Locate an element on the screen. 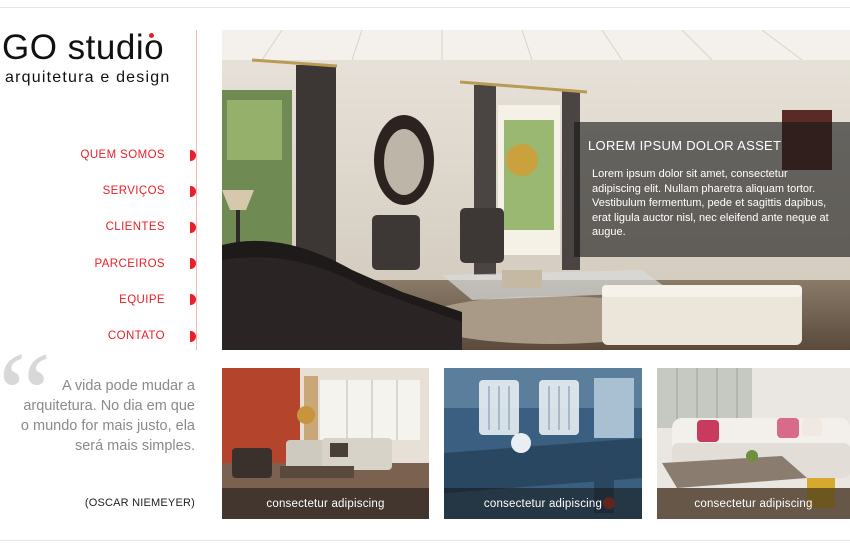  nav-item-quem-somos: QUEM SOMOS is located at coordinates (138, 155).